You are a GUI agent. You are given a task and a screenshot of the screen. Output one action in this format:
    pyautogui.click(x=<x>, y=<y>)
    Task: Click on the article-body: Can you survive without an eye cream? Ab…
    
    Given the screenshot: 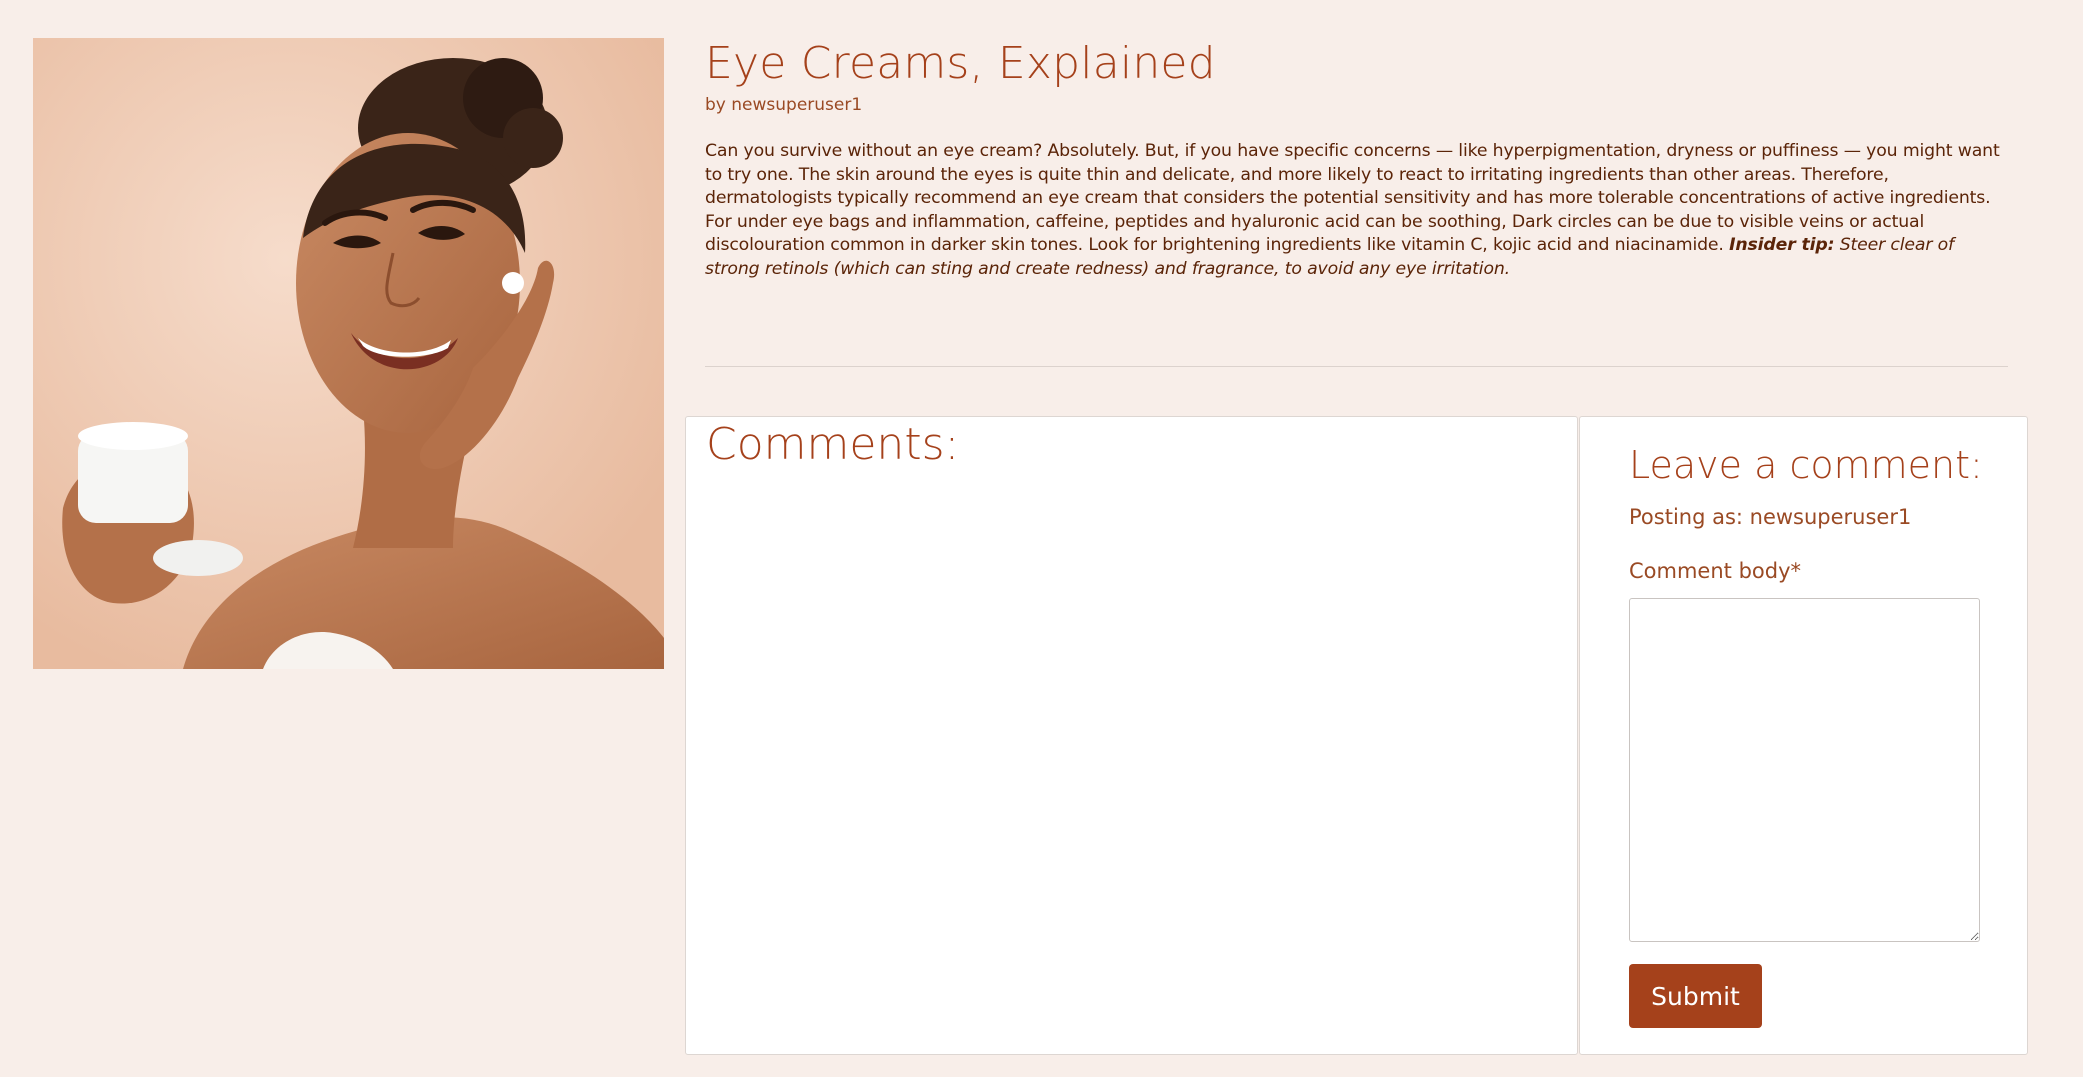 What is the action you would take?
    pyautogui.click(x=1356, y=211)
    